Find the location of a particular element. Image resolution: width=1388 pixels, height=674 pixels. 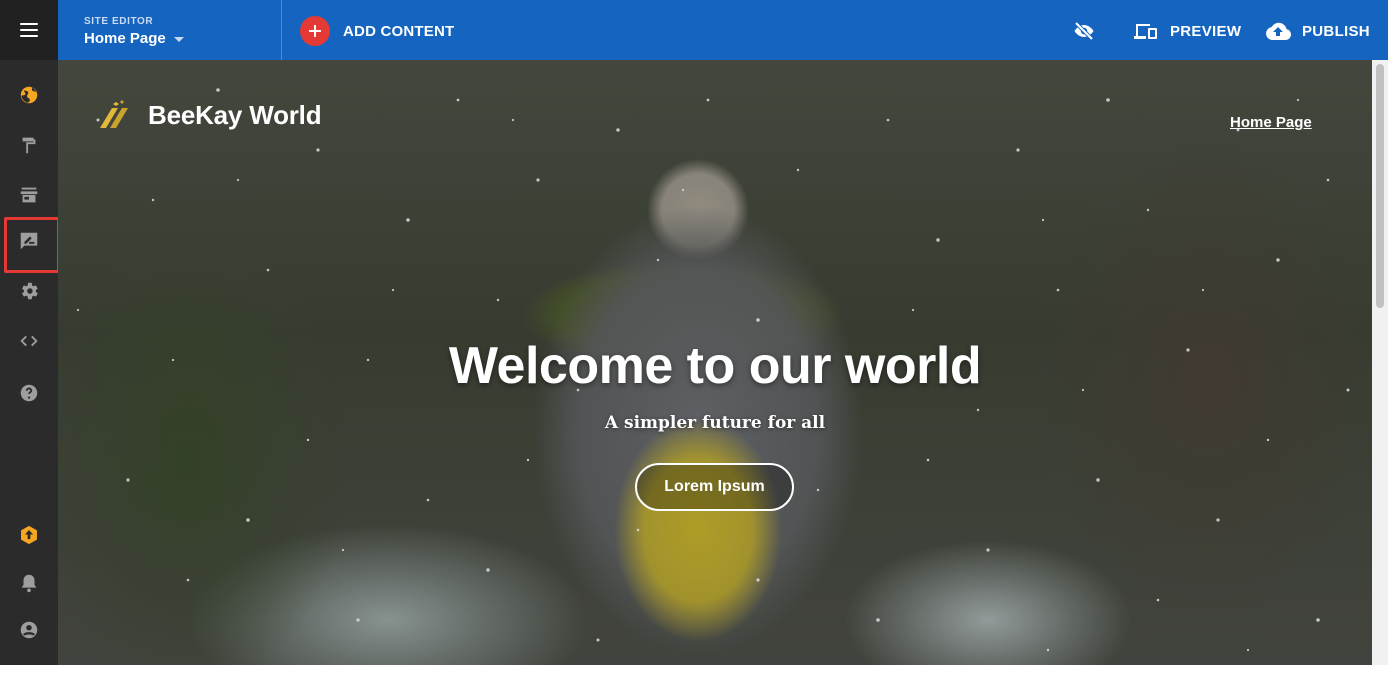

gear-icon is located at coordinates (30, 291).